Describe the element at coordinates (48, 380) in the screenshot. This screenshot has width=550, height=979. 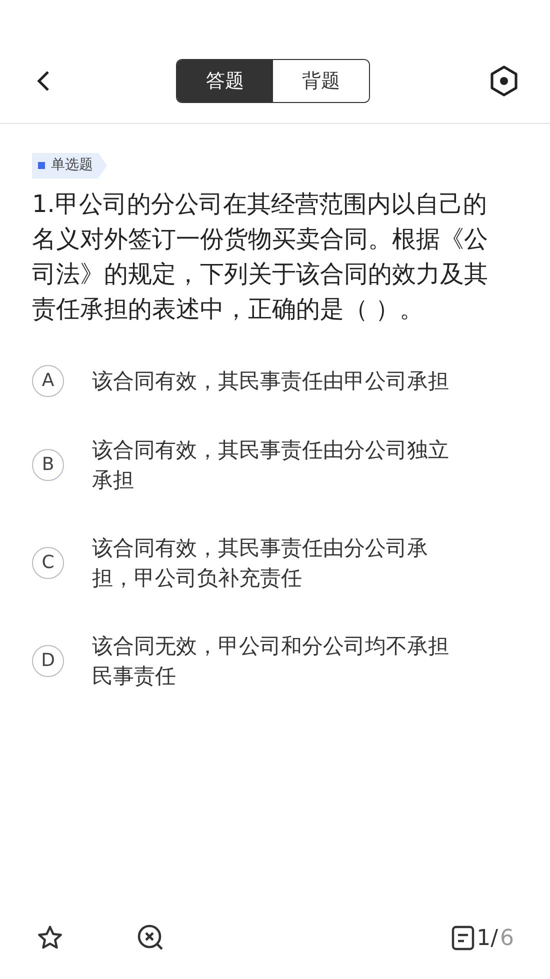
I see `option-letter: A` at that location.